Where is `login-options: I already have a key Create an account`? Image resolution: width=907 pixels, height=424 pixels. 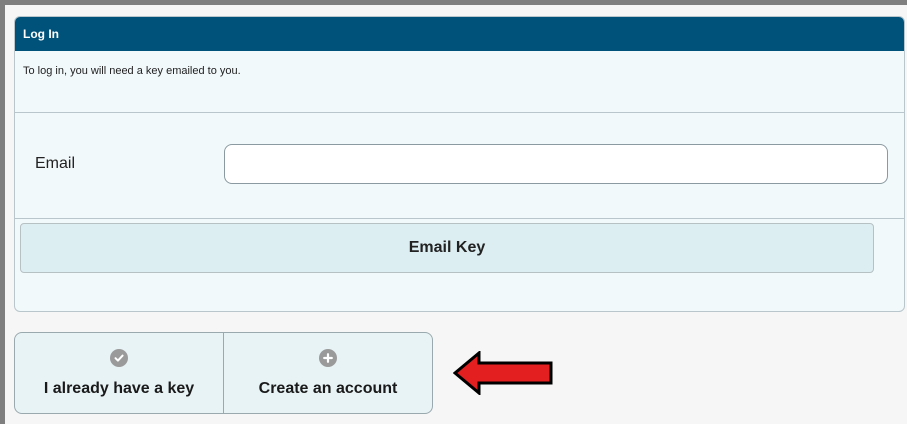
login-options: I already have a key Create an account is located at coordinates (223, 373).